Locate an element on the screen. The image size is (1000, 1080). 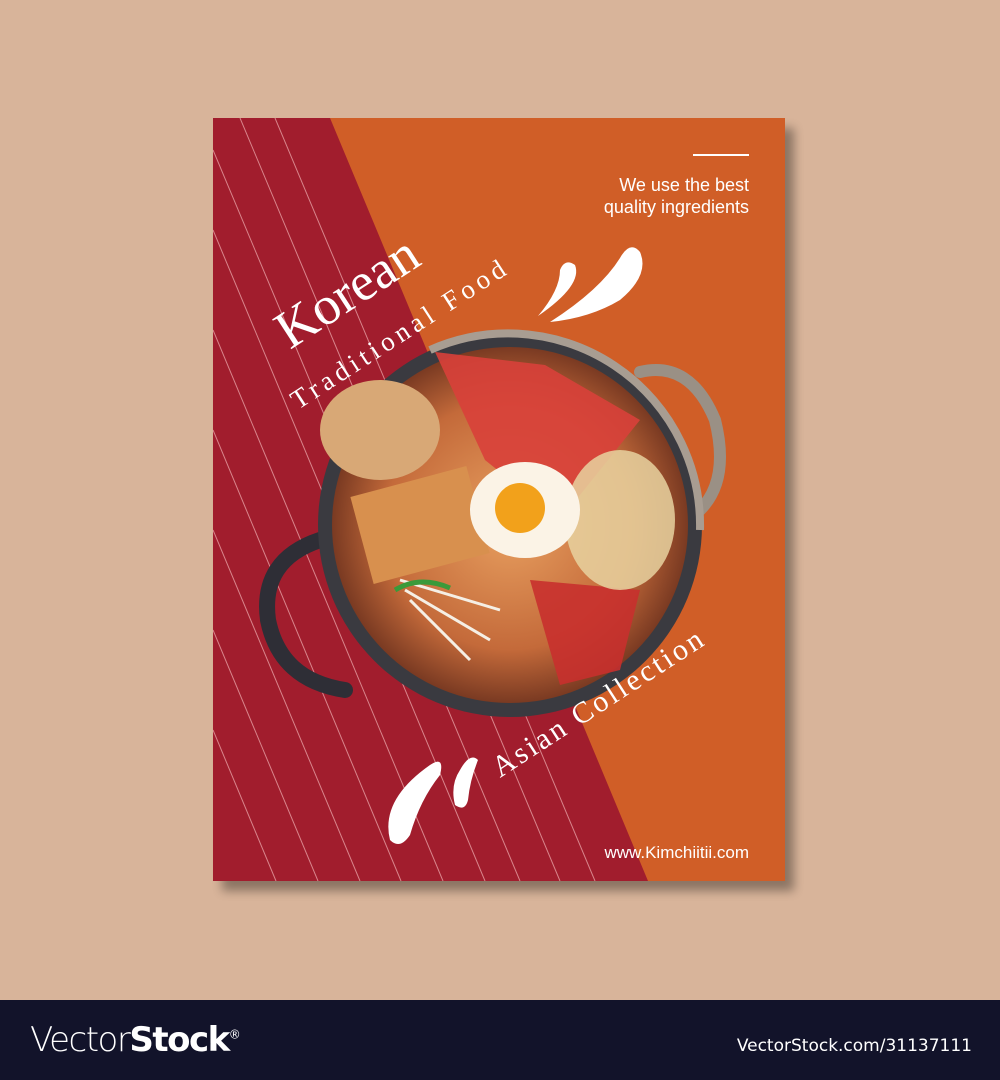
website-link: www.Kimchiitii.com is located at coordinates (676, 852).